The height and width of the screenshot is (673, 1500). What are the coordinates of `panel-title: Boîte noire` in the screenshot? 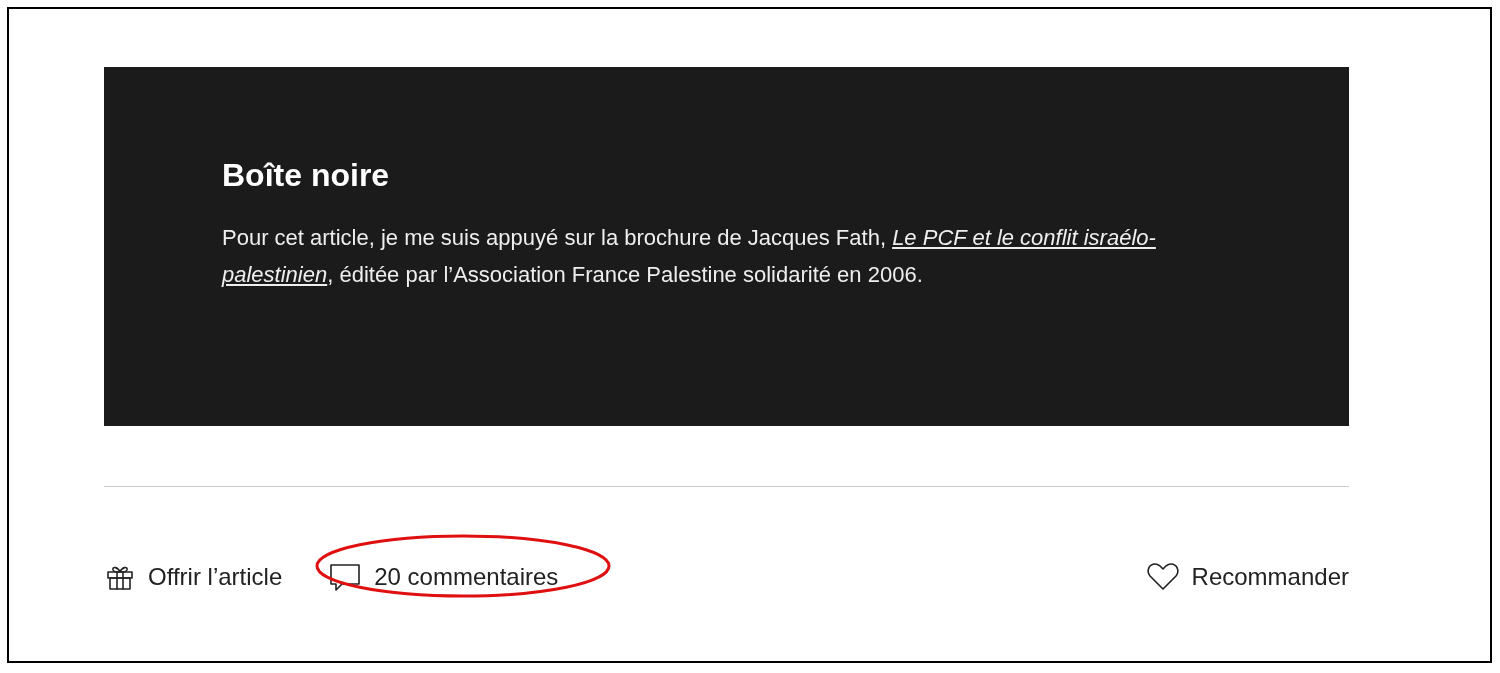 It's located at (306, 175).